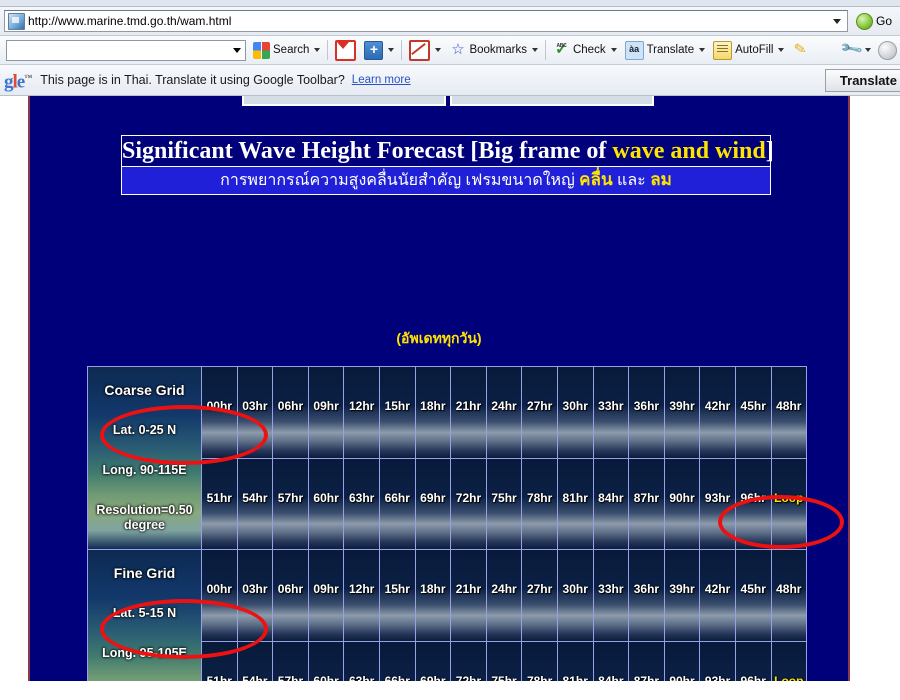 This screenshot has width=900, height=700. I want to click on learn-more-link: Learn more, so click(381, 80).